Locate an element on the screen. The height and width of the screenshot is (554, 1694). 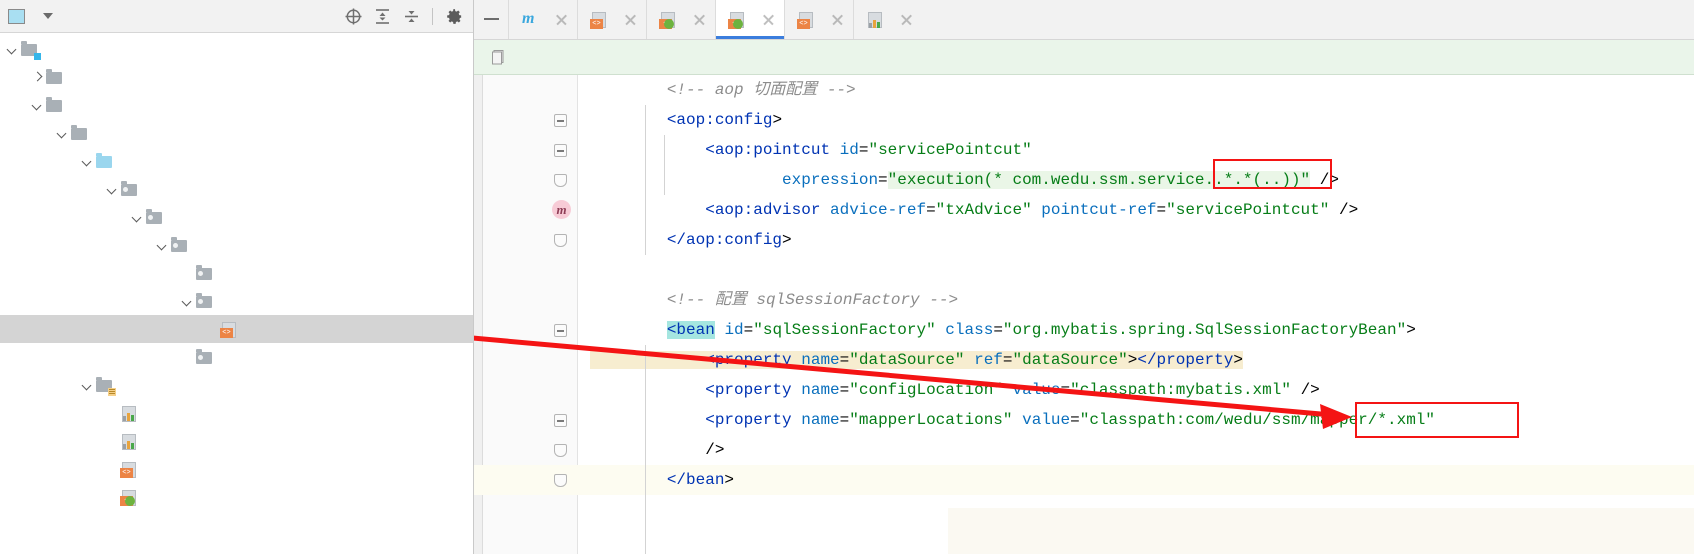
tree-node-usermapper-xml: <> is located at coordinates (236, 329).